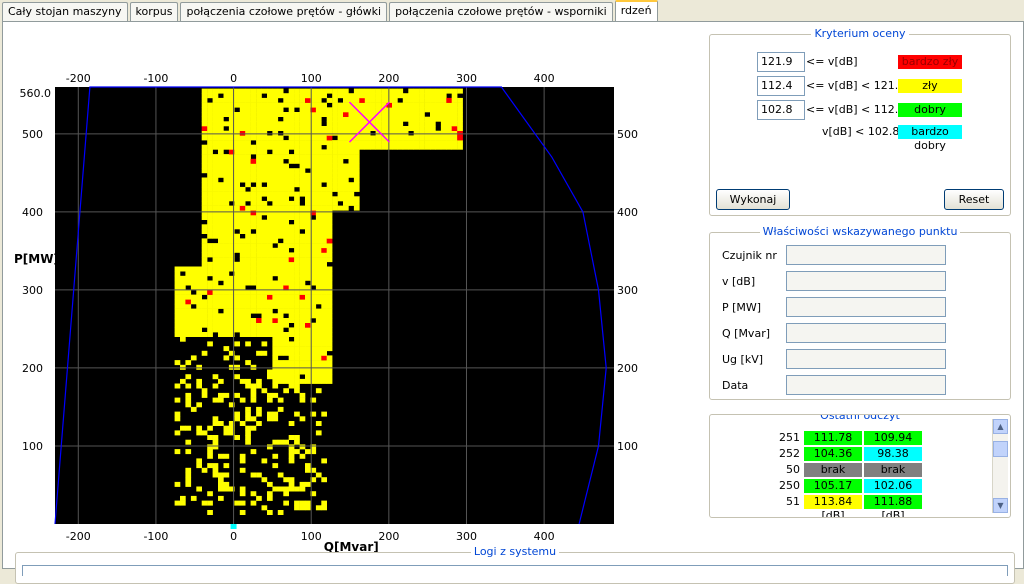  What do you see at coordinates (515, 570) in the screenshot?
I see `logs-area` at bounding box center [515, 570].